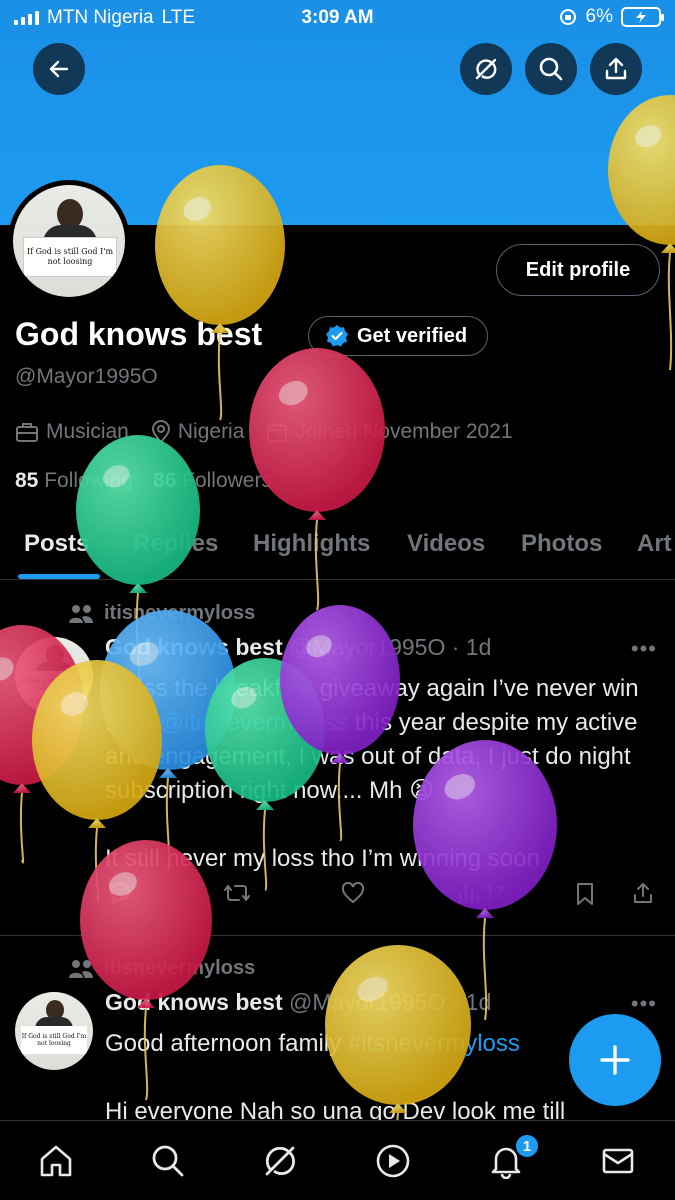 The height and width of the screenshot is (1200, 675). I want to click on profile-handle: @Mayor1995O, so click(86, 376).